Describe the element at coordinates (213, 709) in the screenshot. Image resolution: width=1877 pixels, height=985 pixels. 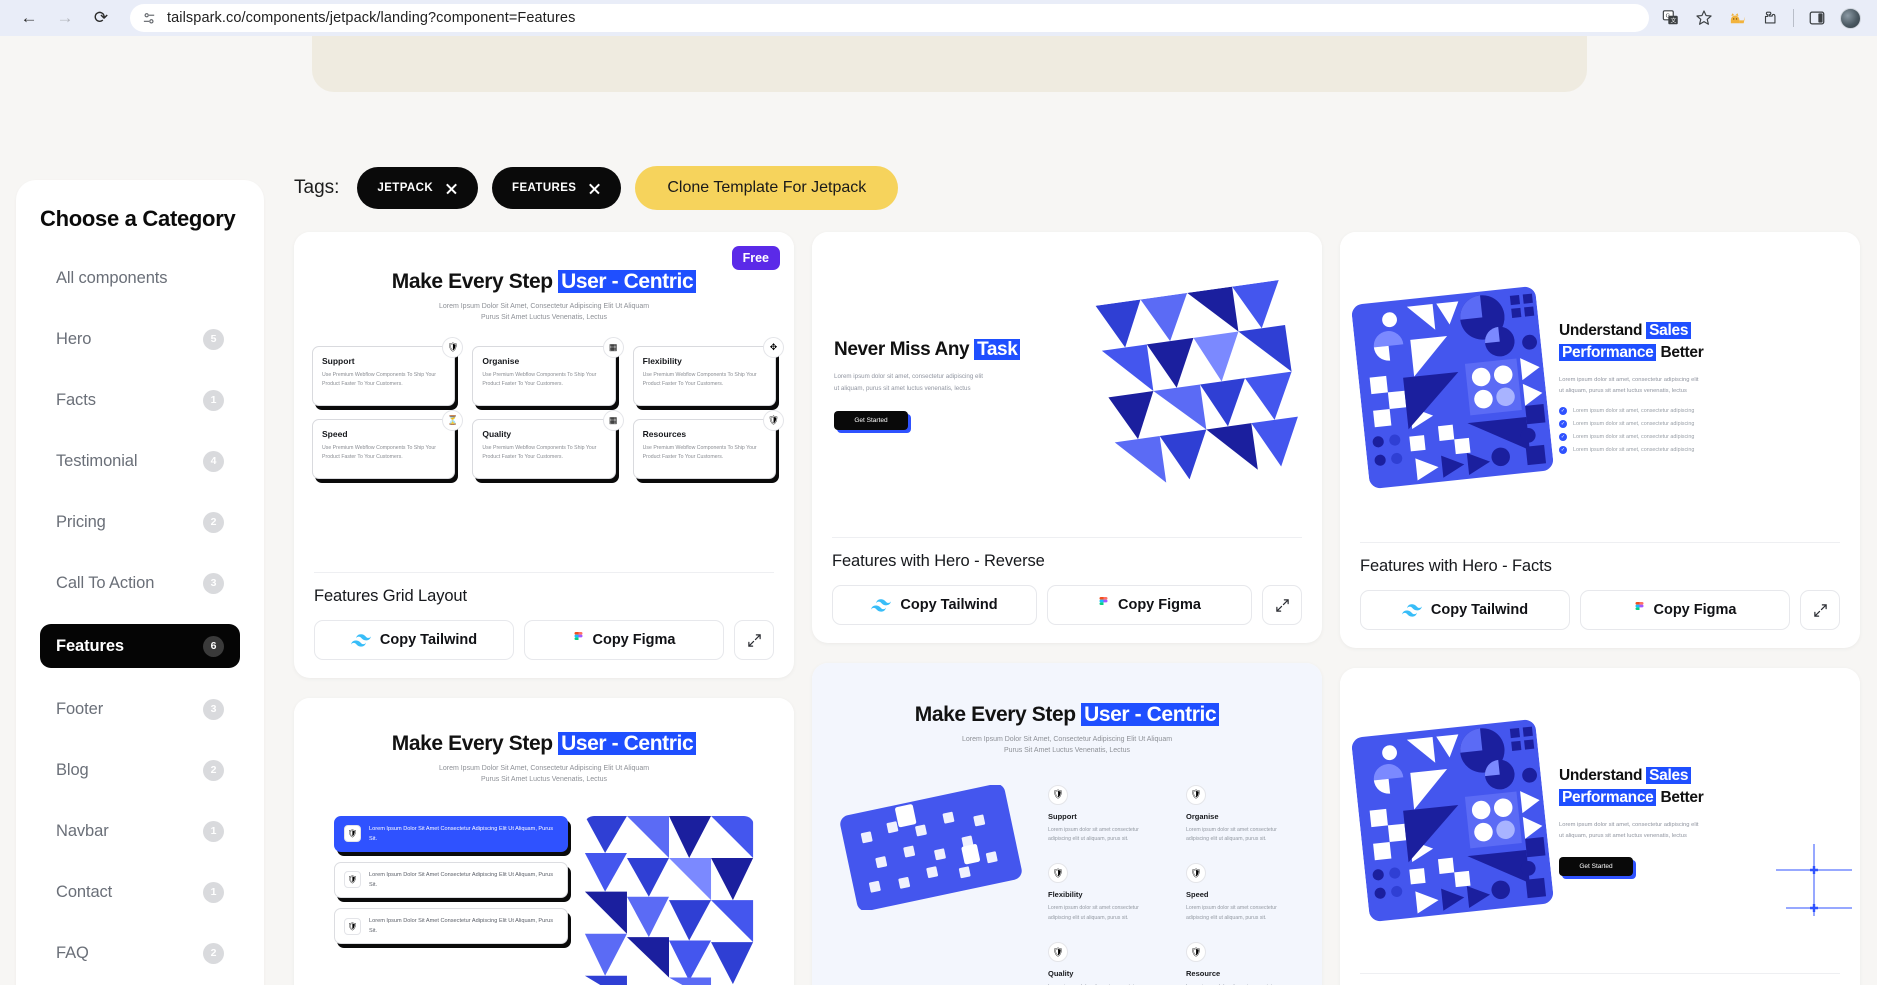
I see `sidebar-item-count: 3` at that location.